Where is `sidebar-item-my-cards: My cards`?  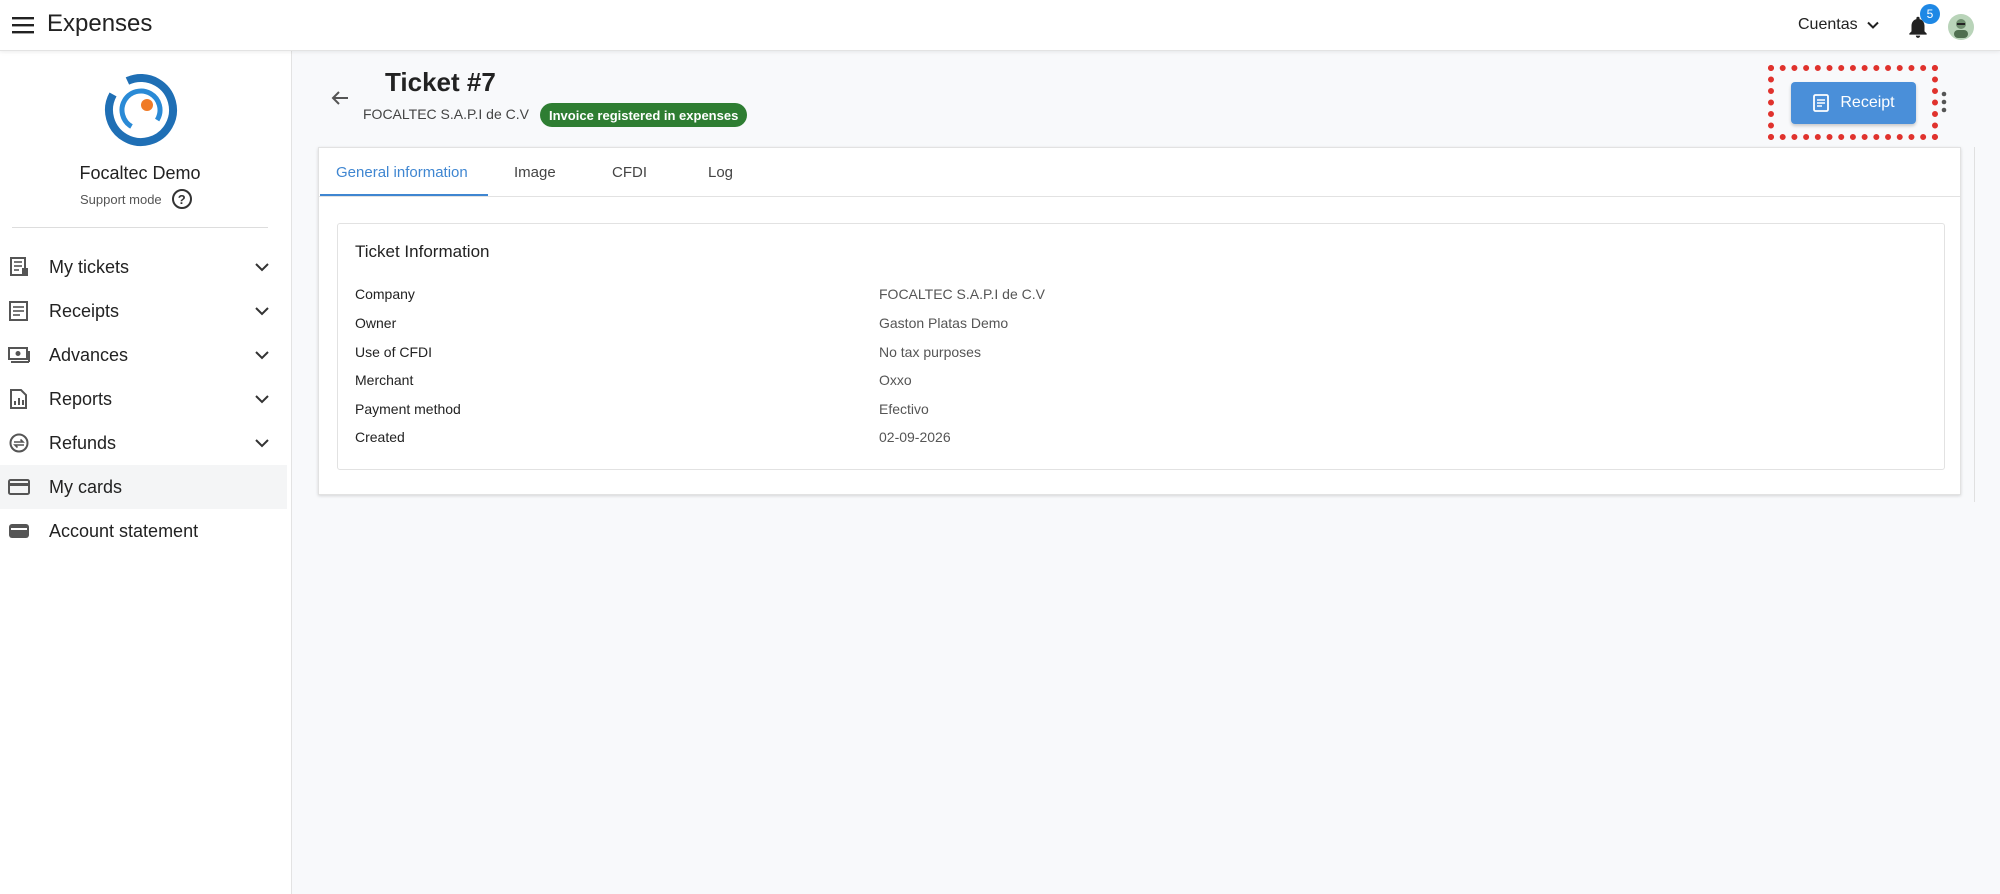 sidebar-item-my-cards: My cards is located at coordinates (143, 487).